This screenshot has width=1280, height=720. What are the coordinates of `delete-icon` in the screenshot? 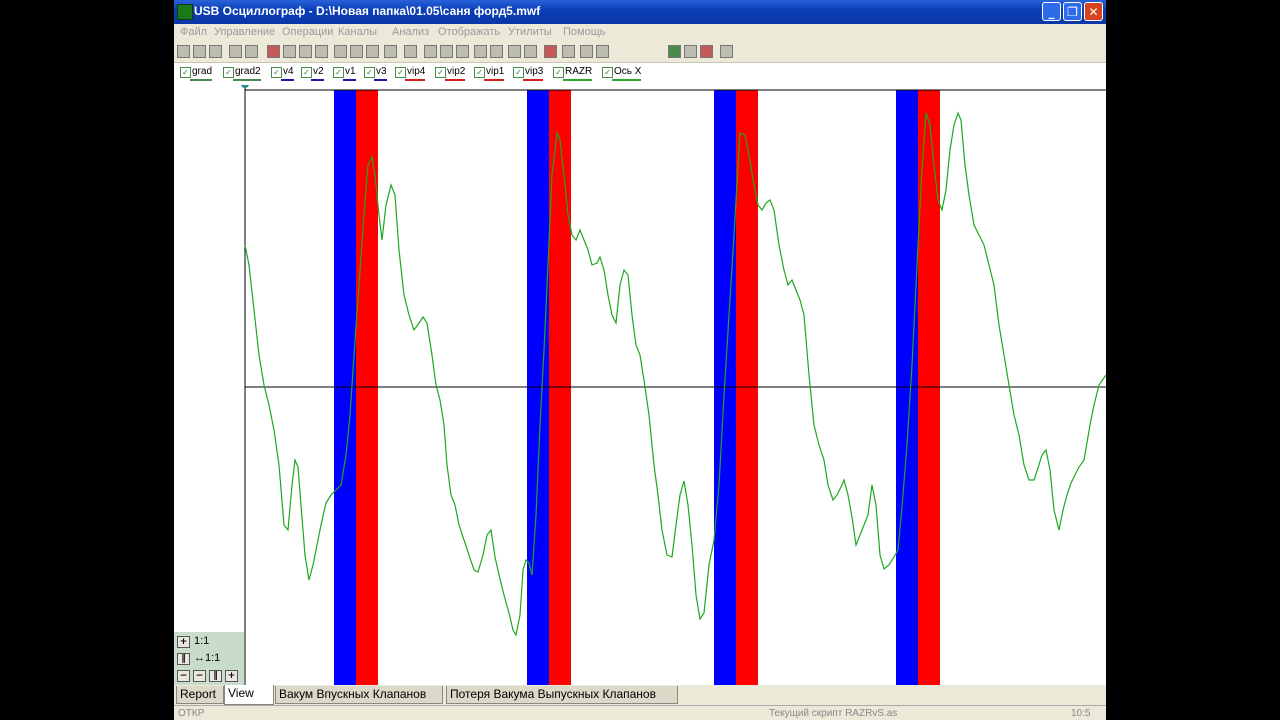 It's located at (706, 51).